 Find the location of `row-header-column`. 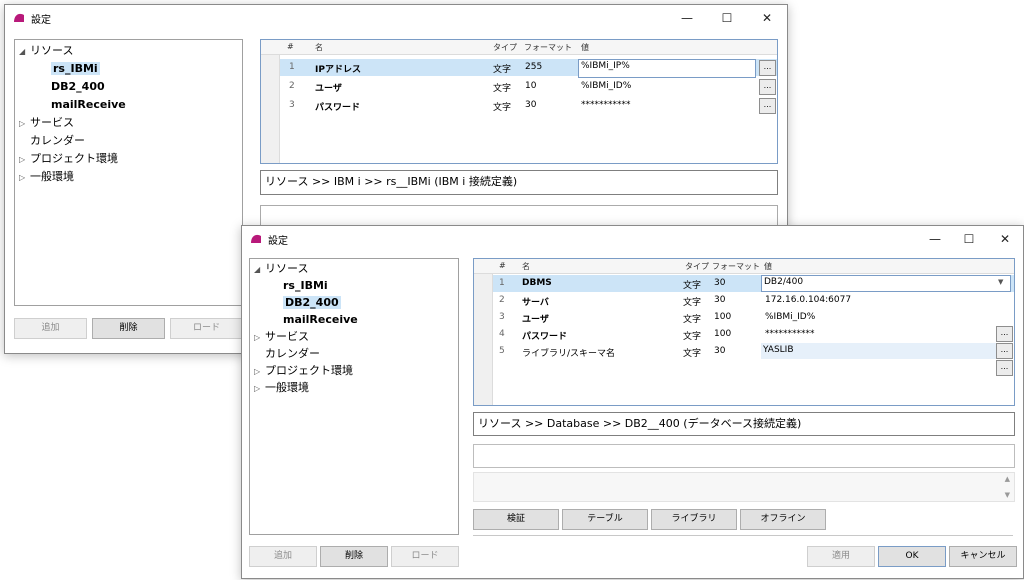

row-header-column is located at coordinates (270, 101).